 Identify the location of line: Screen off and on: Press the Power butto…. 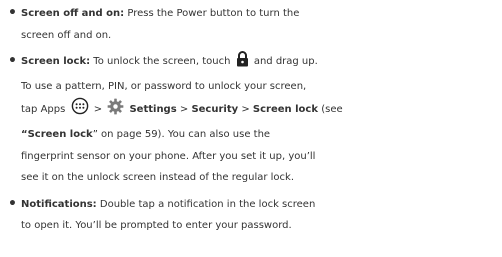
(261, 14).